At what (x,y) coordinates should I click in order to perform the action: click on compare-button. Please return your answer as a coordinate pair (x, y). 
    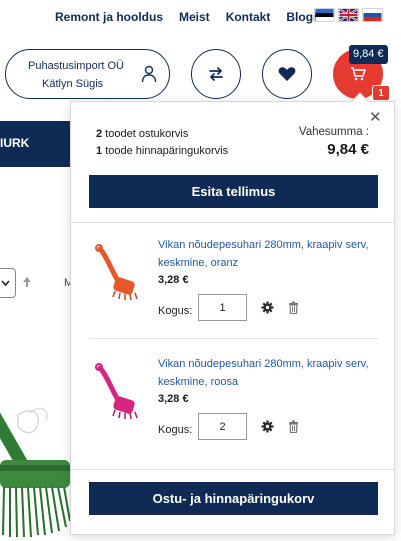
    Looking at the image, I should click on (216, 74).